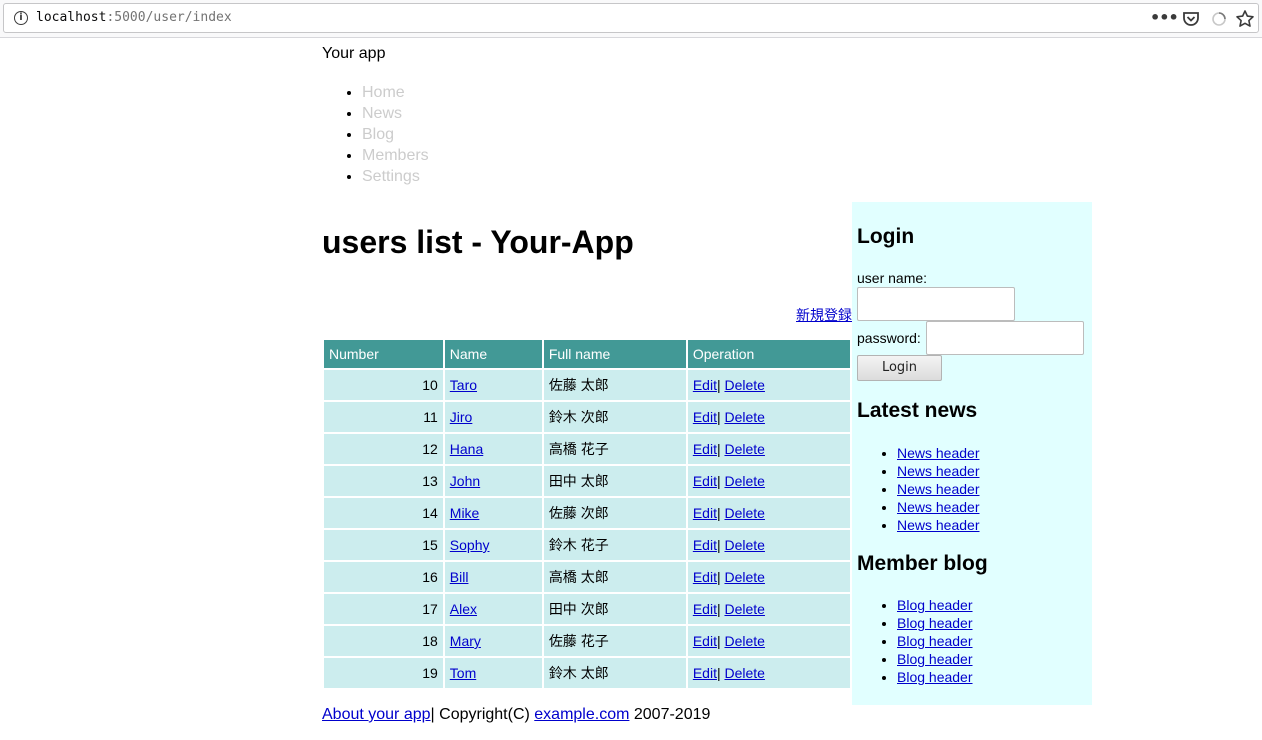 This screenshot has width=1262, height=740. Describe the element at coordinates (614, 545) in the screenshot. I see `cell-full-name: 鈴木 花子` at that location.